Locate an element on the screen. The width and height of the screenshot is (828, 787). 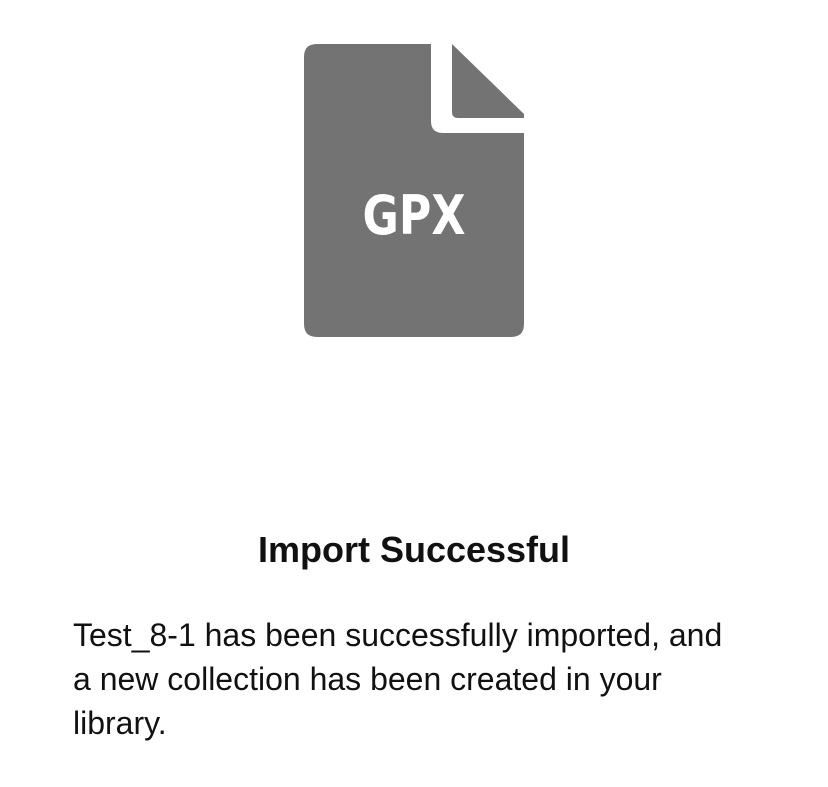
file-type-label: GPX is located at coordinates (414, 215).